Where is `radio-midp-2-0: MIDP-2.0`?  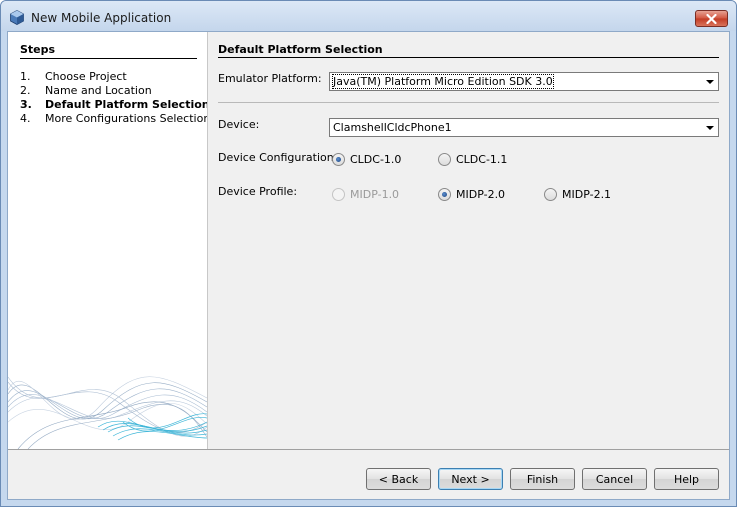 radio-midp-2-0: MIDP-2.0 is located at coordinates (471, 194).